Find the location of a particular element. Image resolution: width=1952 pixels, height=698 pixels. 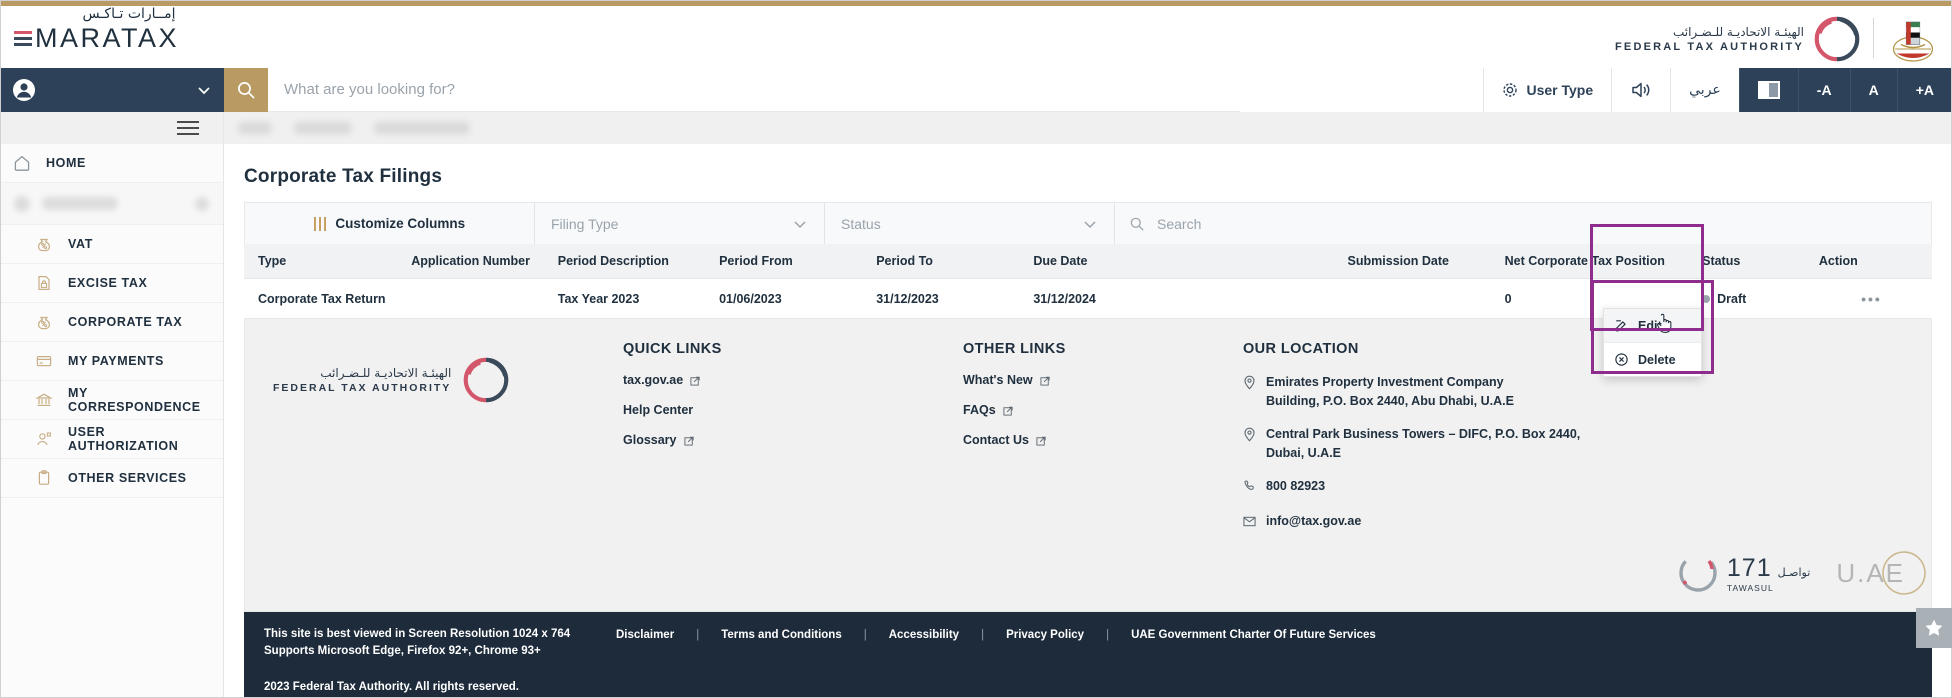

sidebar-item-my-correspondence: MY CORRESPONDENCE is located at coordinates (111, 400).